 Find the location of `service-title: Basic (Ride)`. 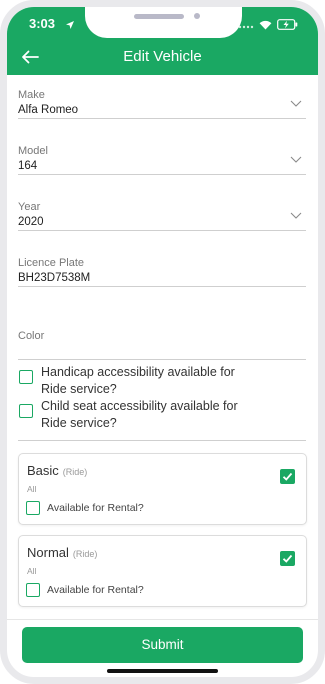

service-title: Basic (Ride) is located at coordinates (57, 470).